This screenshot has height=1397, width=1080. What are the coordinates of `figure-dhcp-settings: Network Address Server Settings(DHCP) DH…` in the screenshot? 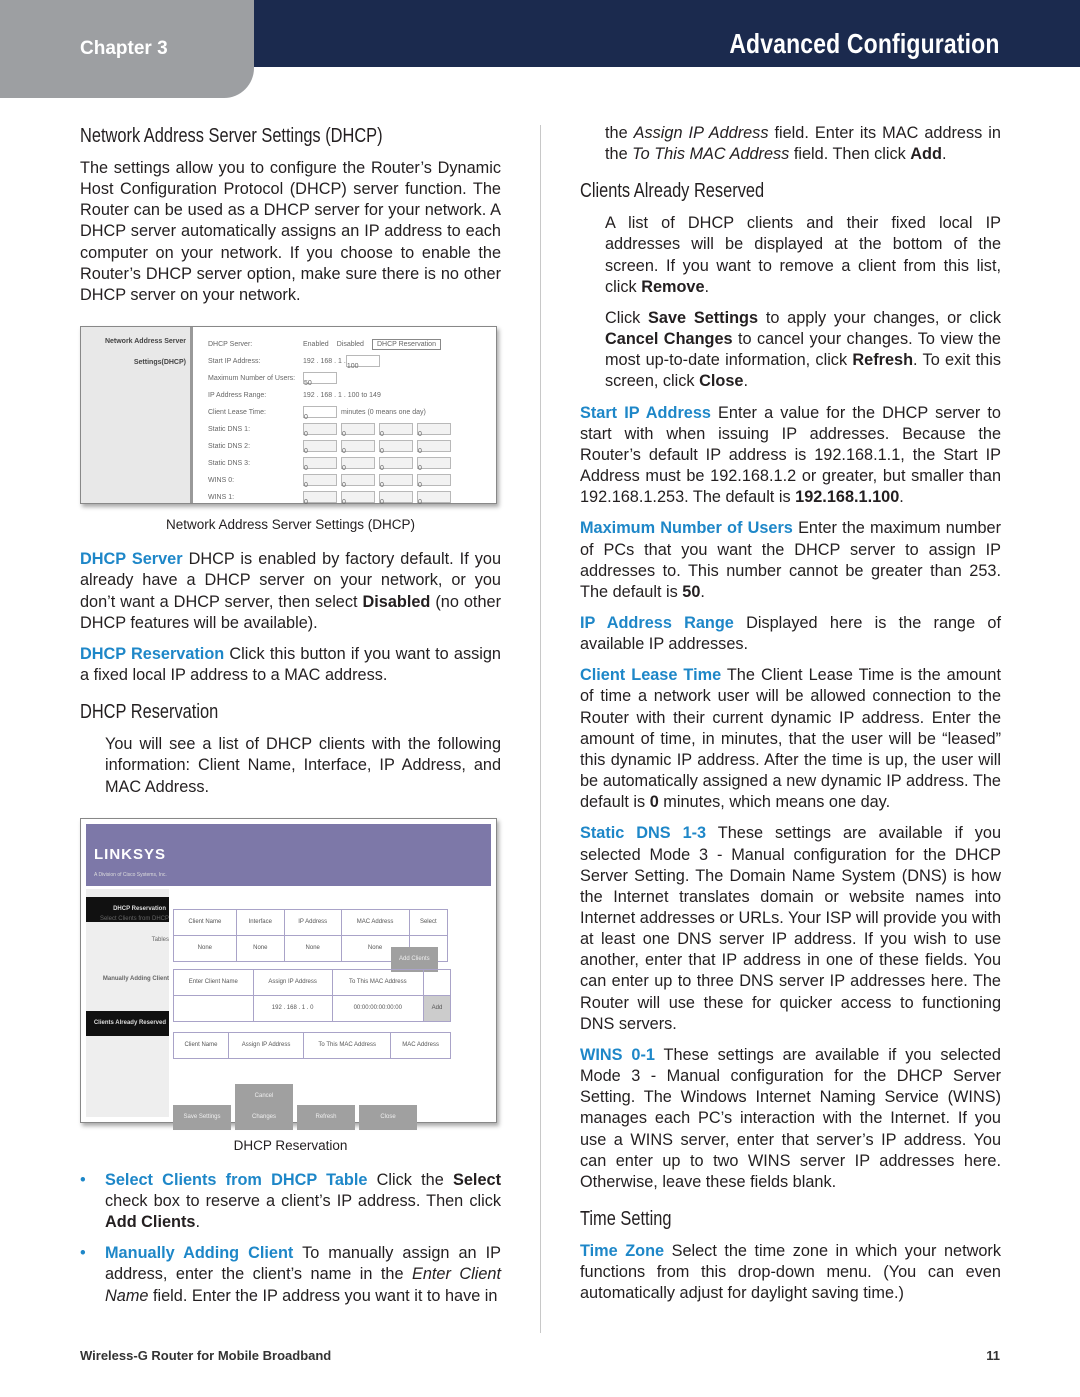 It's located at (288, 416).